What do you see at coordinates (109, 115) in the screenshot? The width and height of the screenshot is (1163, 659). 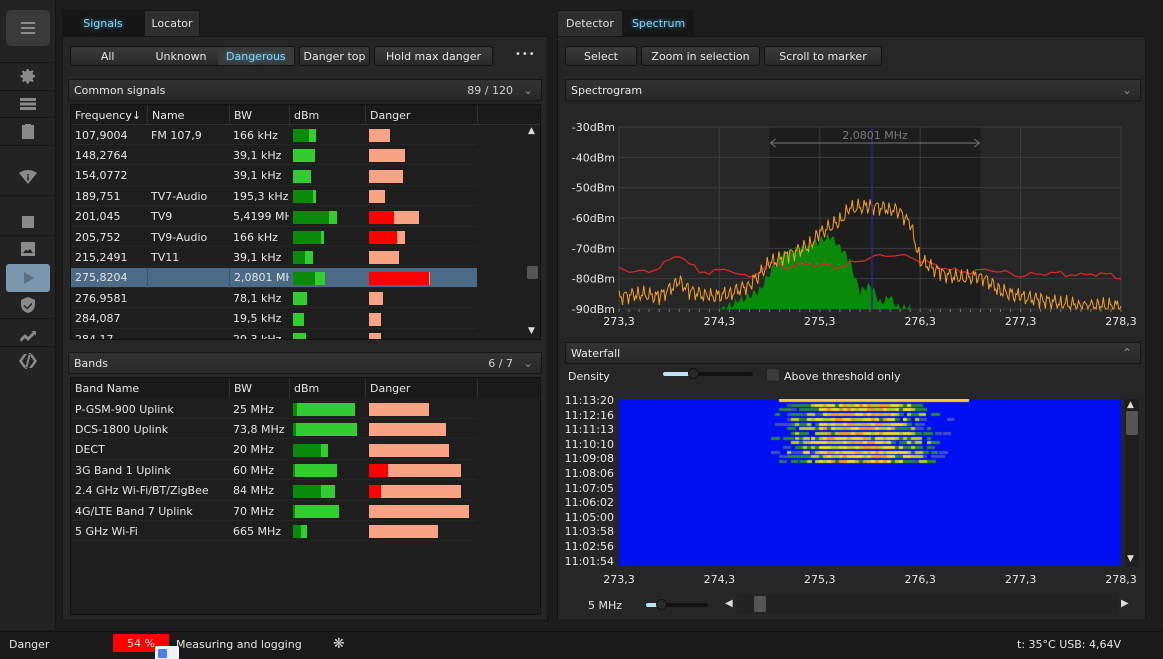 I see `col-frequency: Frequency↓` at bounding box center [109, 115].